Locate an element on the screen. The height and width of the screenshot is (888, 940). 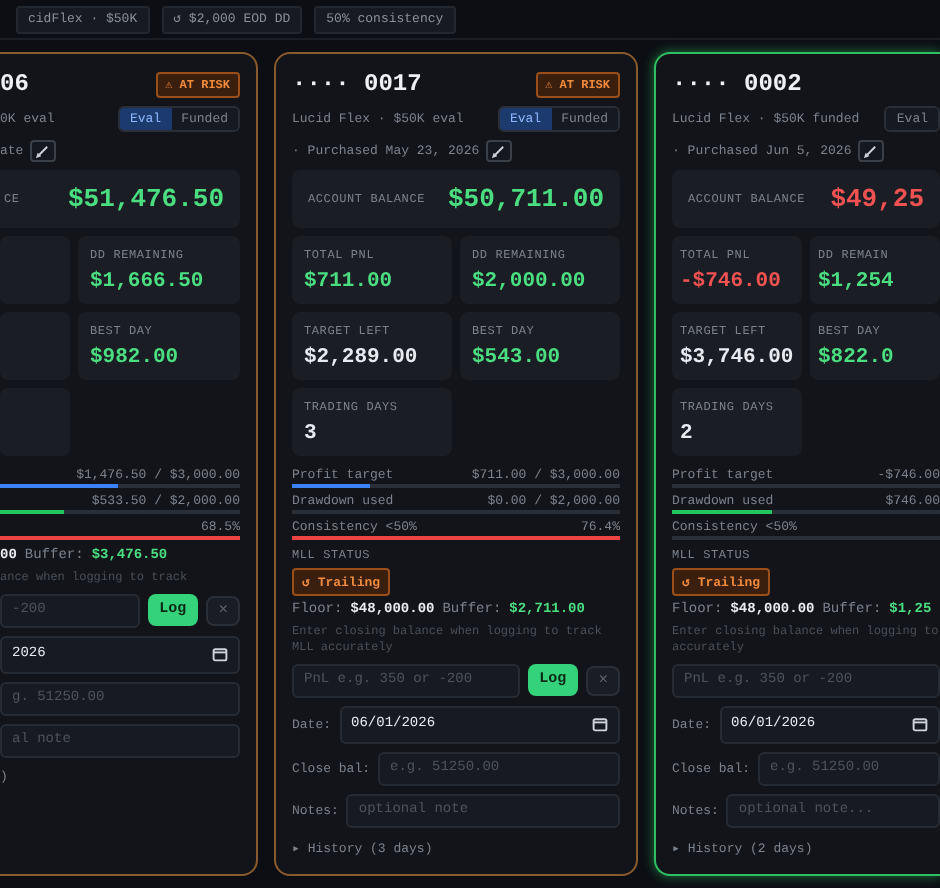
account-title: ···· 0002 is located at coordinates (737, 84).